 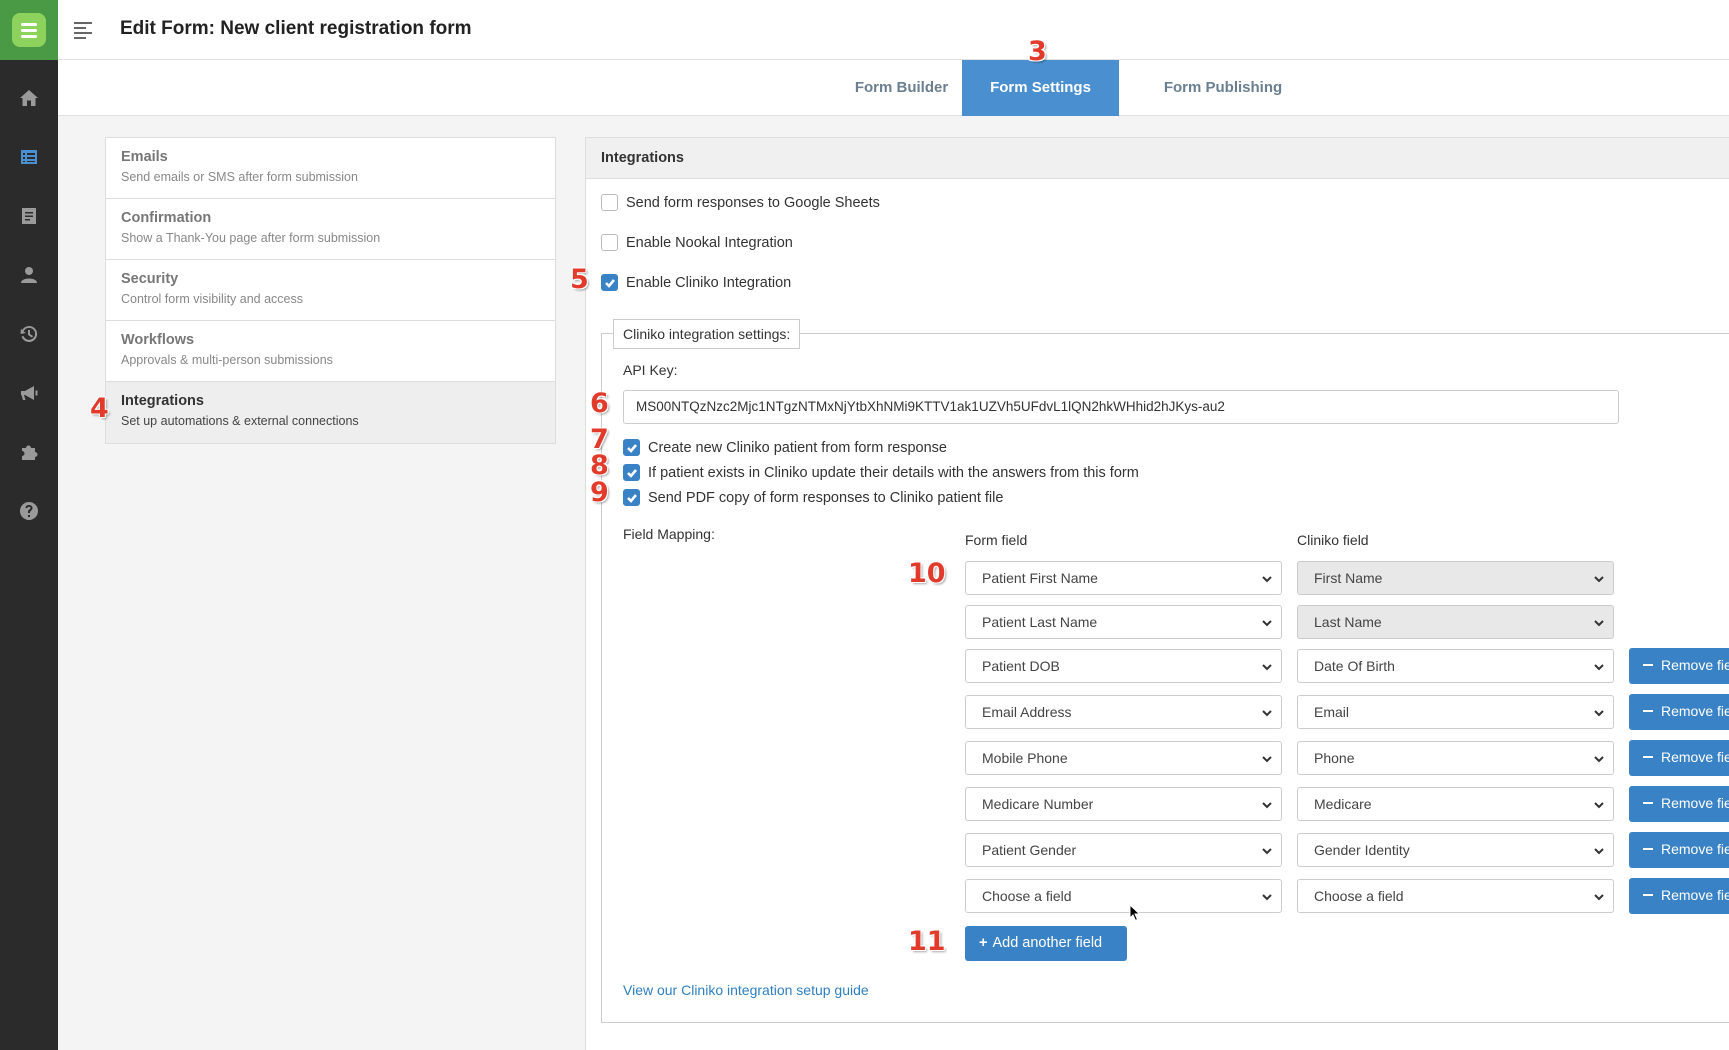 I want to click on cliniko-field-select: Gender Identity, so click(x=1455, y=850).